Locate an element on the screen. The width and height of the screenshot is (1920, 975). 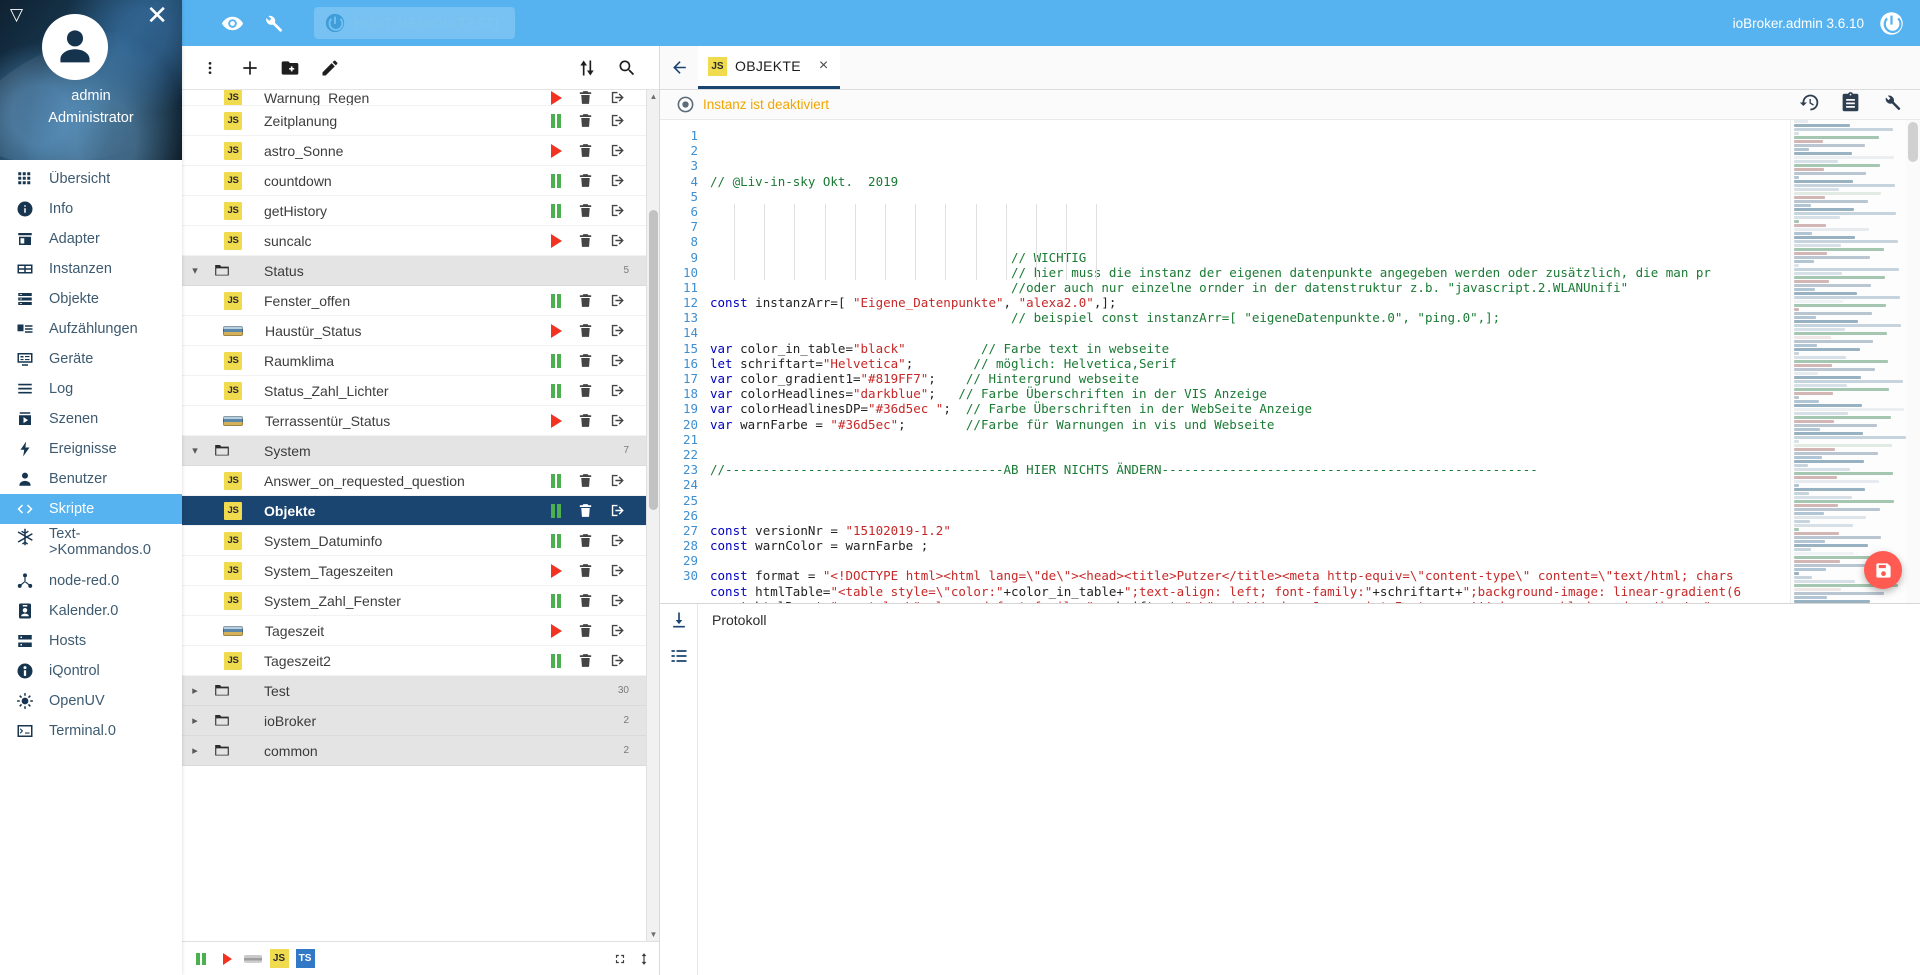
sidebar-item-objekte: Objekte is located at coordinates (91, 299).